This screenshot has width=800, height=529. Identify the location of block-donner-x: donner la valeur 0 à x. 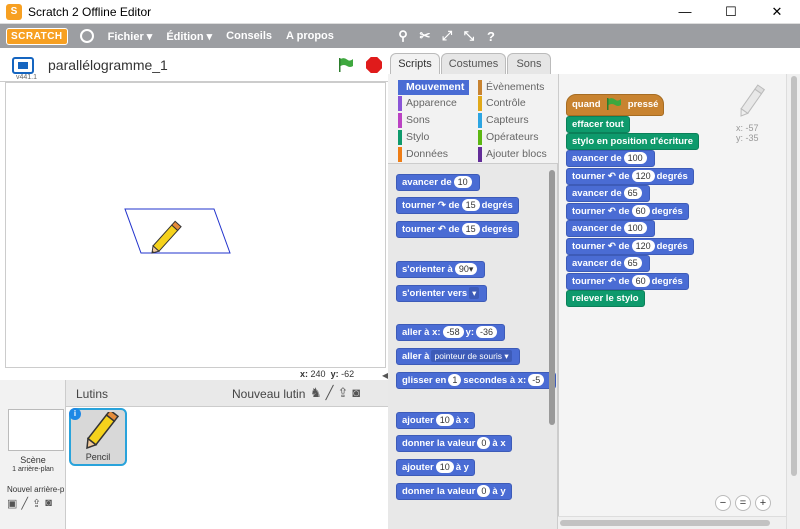
(454, 443).